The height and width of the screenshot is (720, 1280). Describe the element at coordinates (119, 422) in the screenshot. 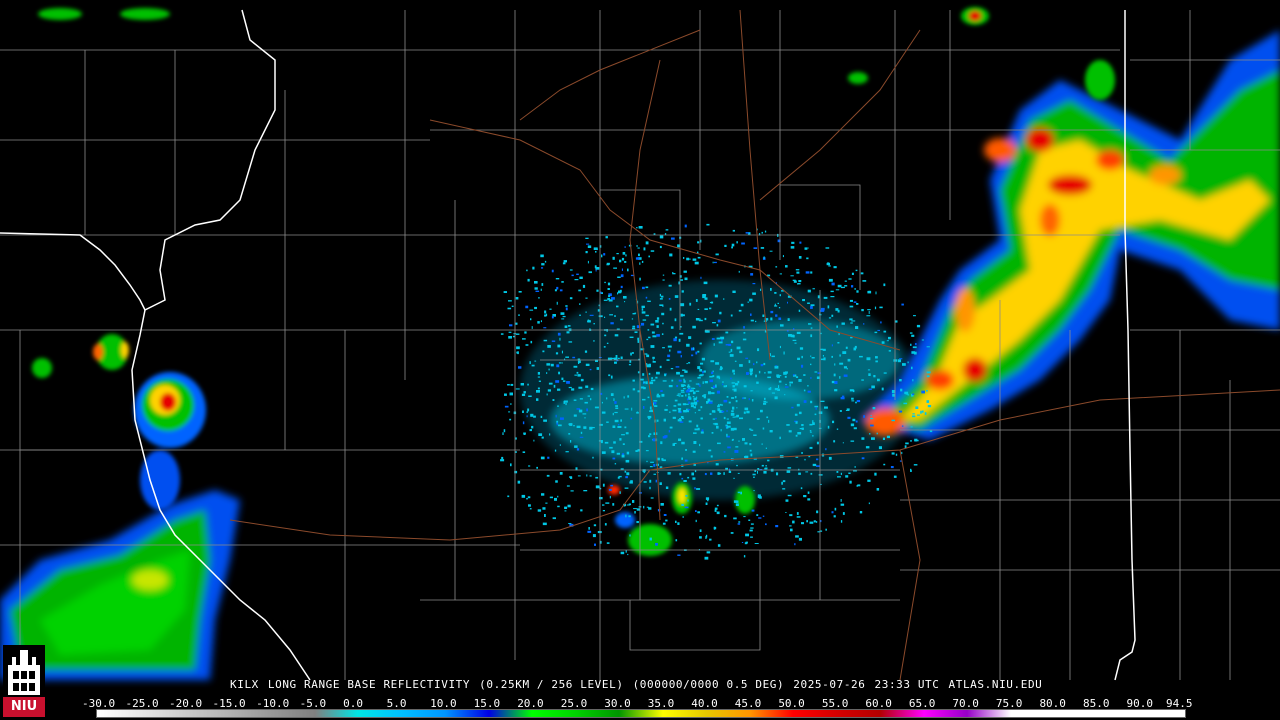

I see `echo-west-cells` at that location.